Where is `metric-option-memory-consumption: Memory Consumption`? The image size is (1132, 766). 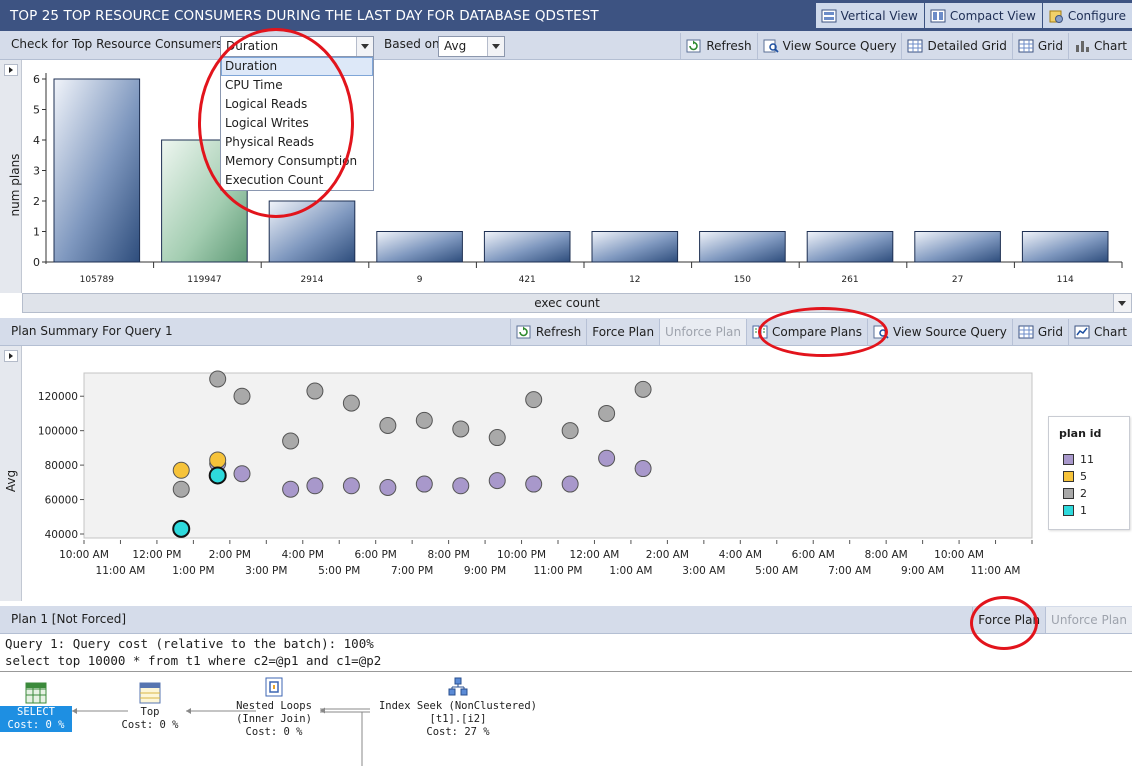 metric-option-memory-consumption: Memory Consumption is located at coordinates (297, 161).